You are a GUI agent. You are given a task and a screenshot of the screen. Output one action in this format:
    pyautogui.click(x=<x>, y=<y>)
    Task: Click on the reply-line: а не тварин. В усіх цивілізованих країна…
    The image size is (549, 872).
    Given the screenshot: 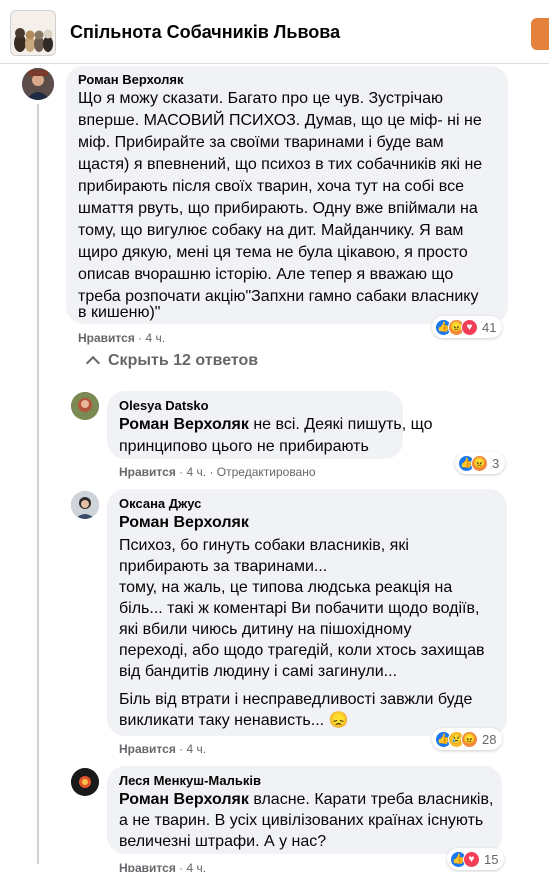 What is the action you would take?
    pyautogui.click(x=301, y=820)
    